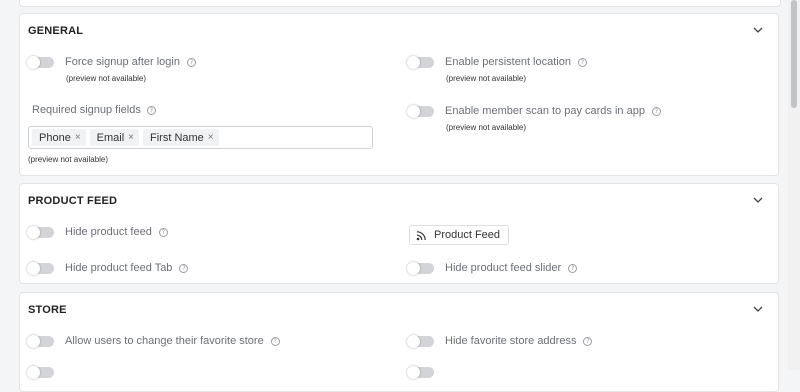  What do you see at coordinates (40, 232) in the screenshot?
I see `hide-product-feed-toggle` at bounding box center [40, 232].